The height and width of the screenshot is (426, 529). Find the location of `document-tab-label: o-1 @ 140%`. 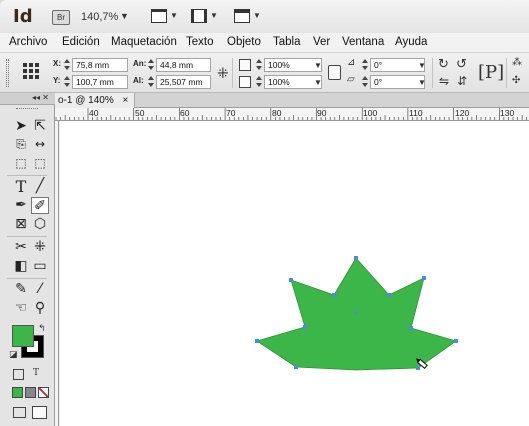

document-tab-label: o-1 @ 140% is located at coordinates (86, 100).